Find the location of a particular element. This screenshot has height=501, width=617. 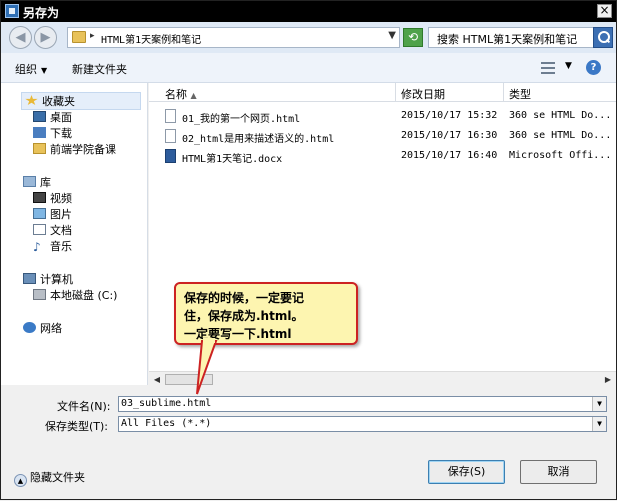

filetype-label: 保存类型(T): is located at coordinates (77, 426).